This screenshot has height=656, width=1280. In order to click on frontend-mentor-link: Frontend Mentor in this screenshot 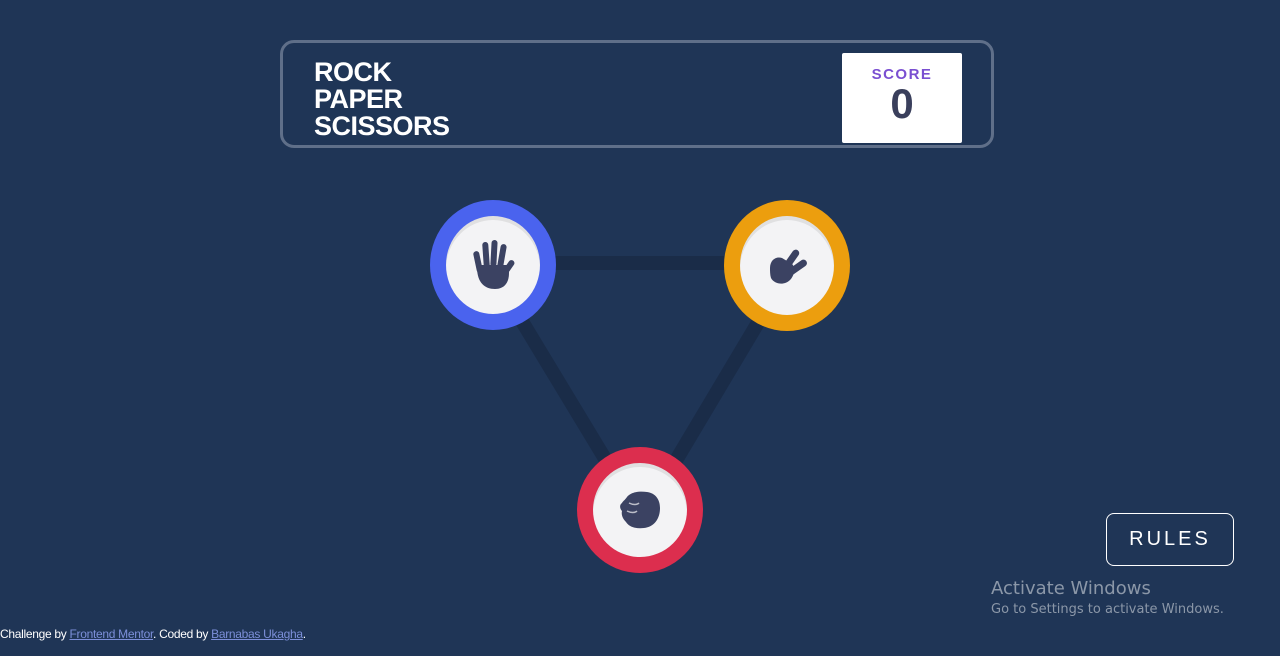, I will do `click(111, 634)`.